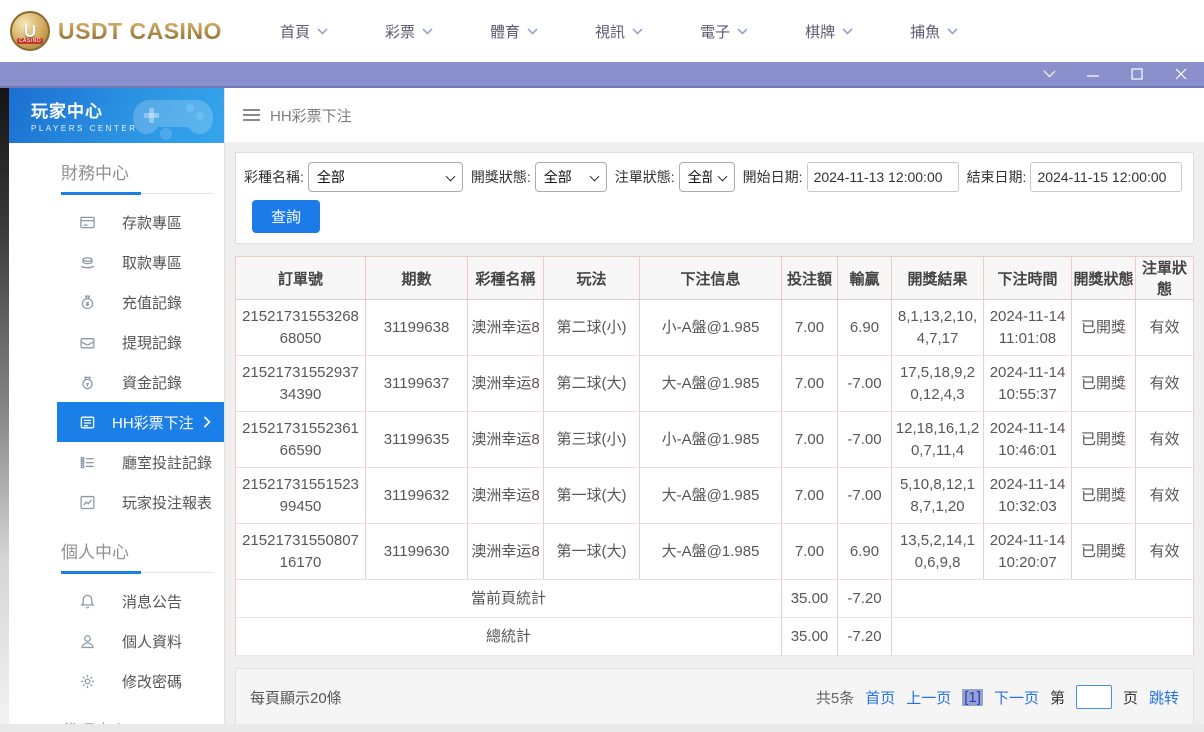  What do you see at coordinates (508, 598) in the screenshot?
I see `summary-label: 當前頁統計` at bounding box center [508, 598].